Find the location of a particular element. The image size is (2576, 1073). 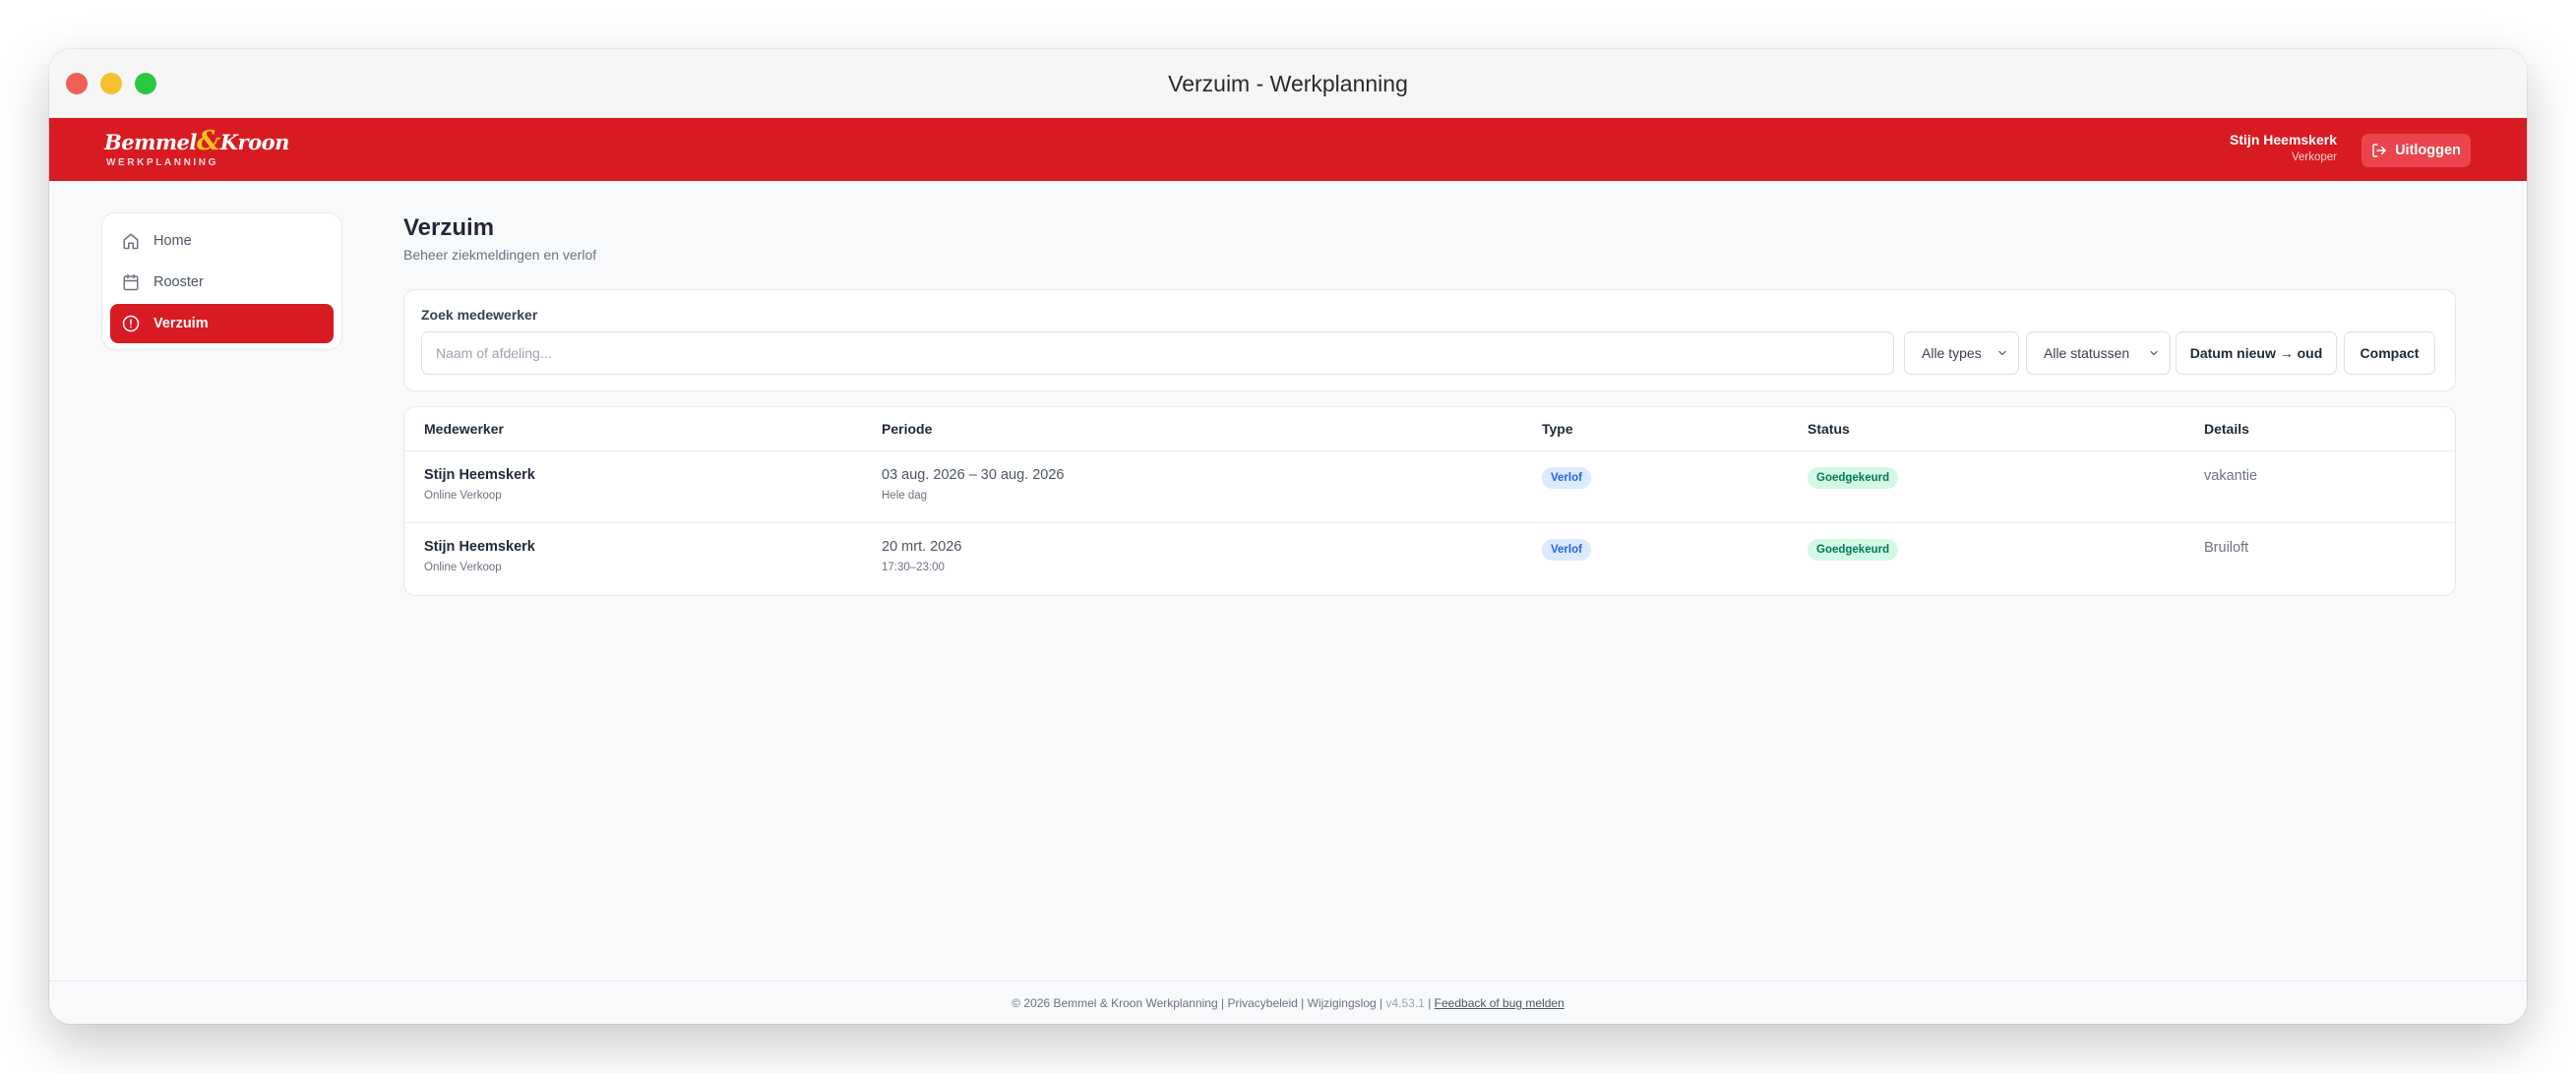

details-cell: Bruiloft is located at coordinates (2226, 548).